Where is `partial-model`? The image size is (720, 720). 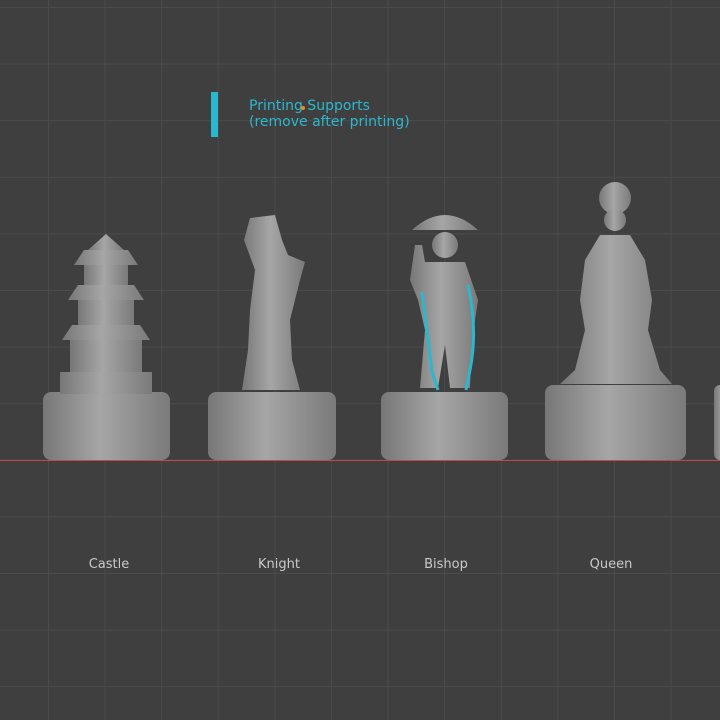
partial-model is located at coordinates (717, 422).